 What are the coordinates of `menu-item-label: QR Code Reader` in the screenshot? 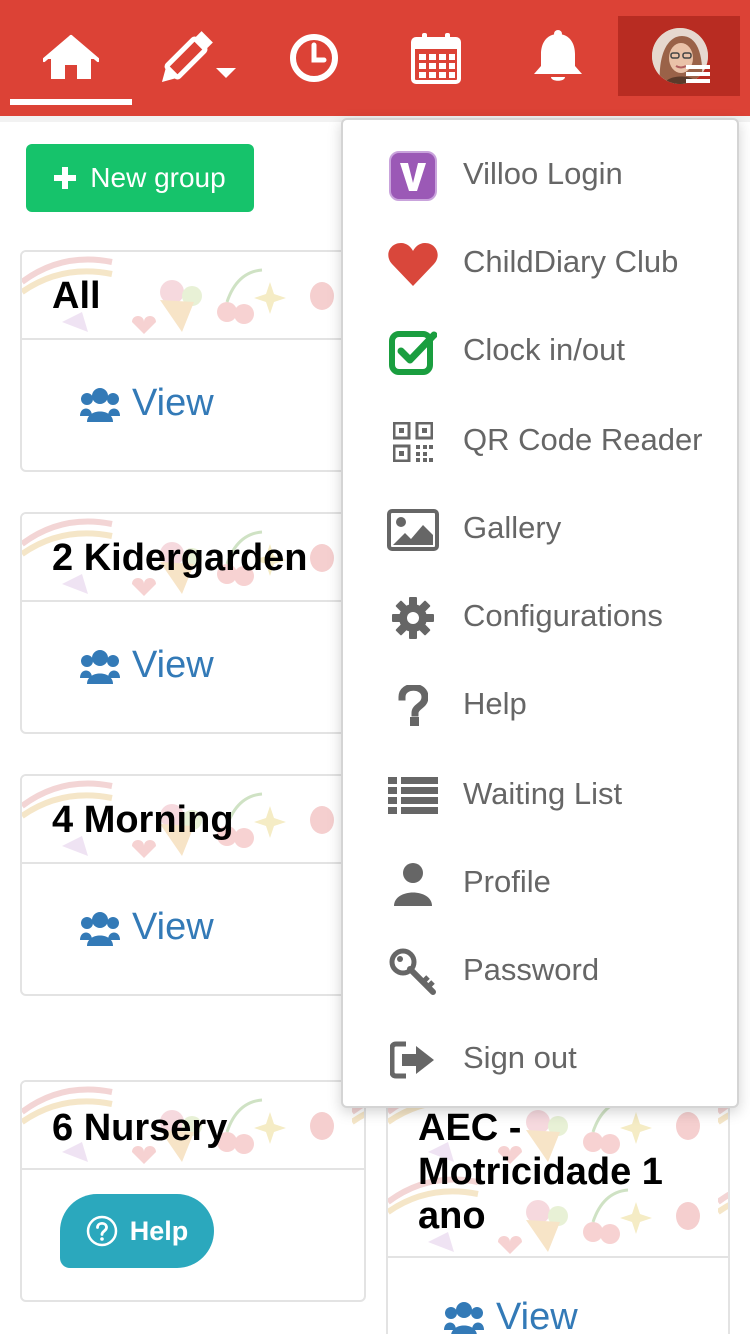 It's located at (583, 439).